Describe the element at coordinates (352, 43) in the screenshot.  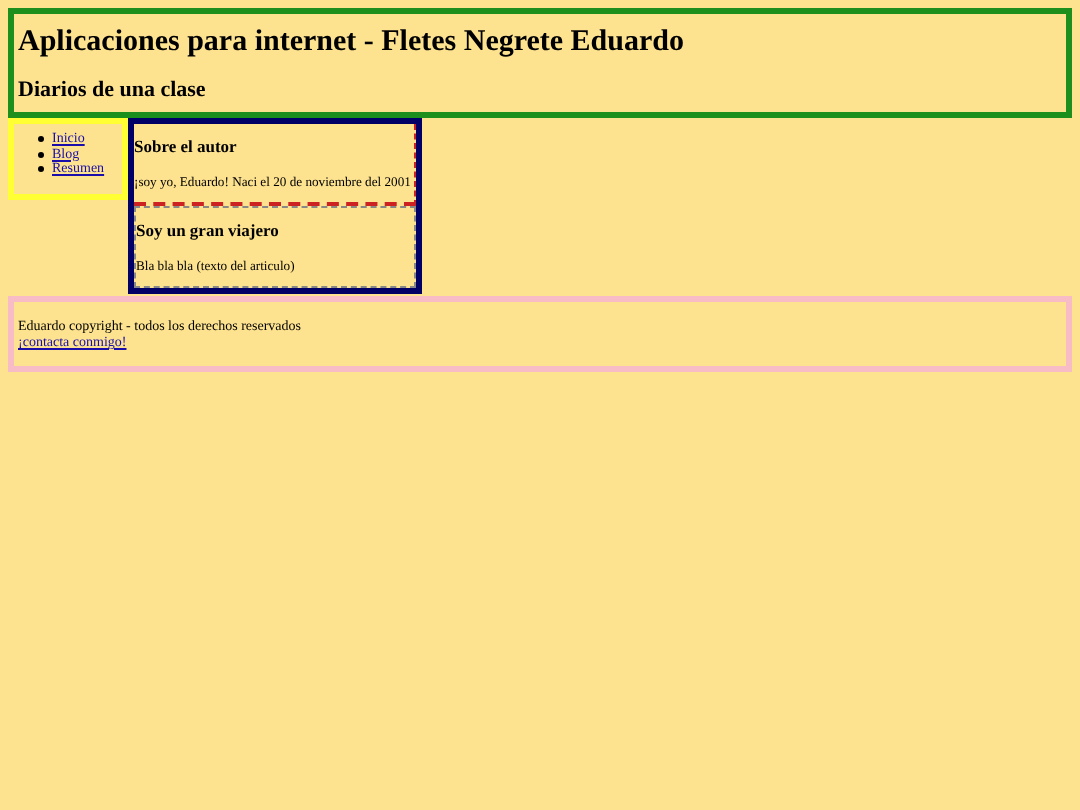
I see `page-title: Aplicaciones para internet - Fletes Negrete Eduardo` at that location.